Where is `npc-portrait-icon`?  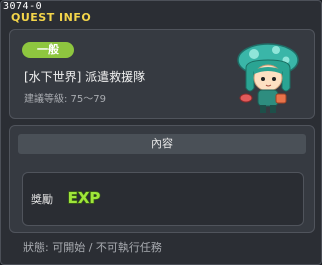
npc-portrait-icon is located at coordinates (268, 78).